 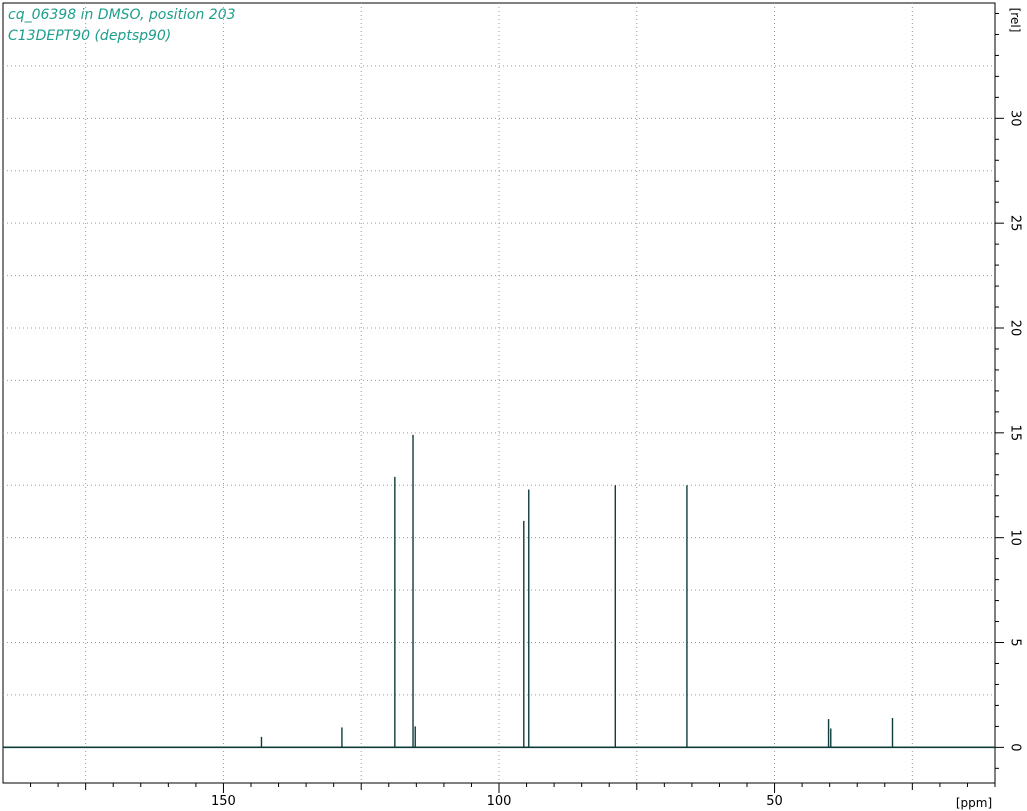 I want to click on y-tick-label: 0, so click(x=1015, y=747).